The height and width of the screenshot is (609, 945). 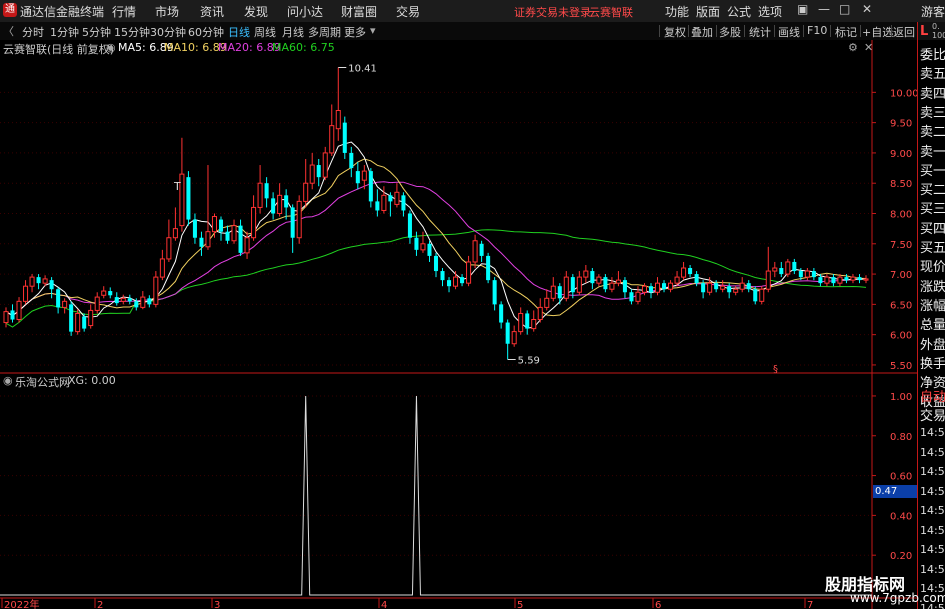 I want to click on btn-f10: F10, so click(x=817, y=30).